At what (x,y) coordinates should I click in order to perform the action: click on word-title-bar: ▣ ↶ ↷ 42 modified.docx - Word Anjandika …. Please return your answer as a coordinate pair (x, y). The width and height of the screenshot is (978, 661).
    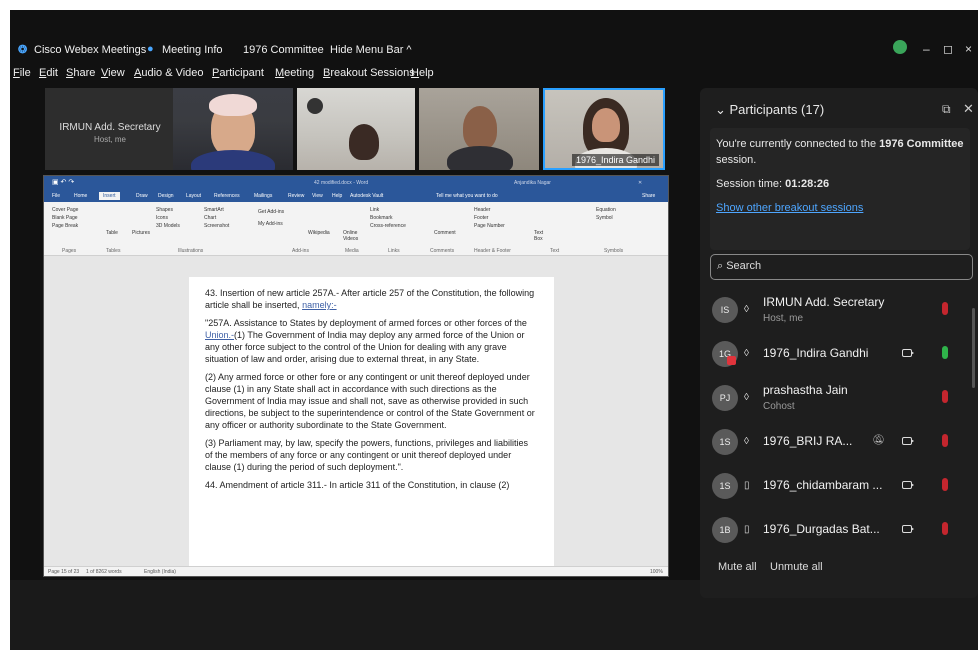
    Looking at the image, I should click on (356, 183).